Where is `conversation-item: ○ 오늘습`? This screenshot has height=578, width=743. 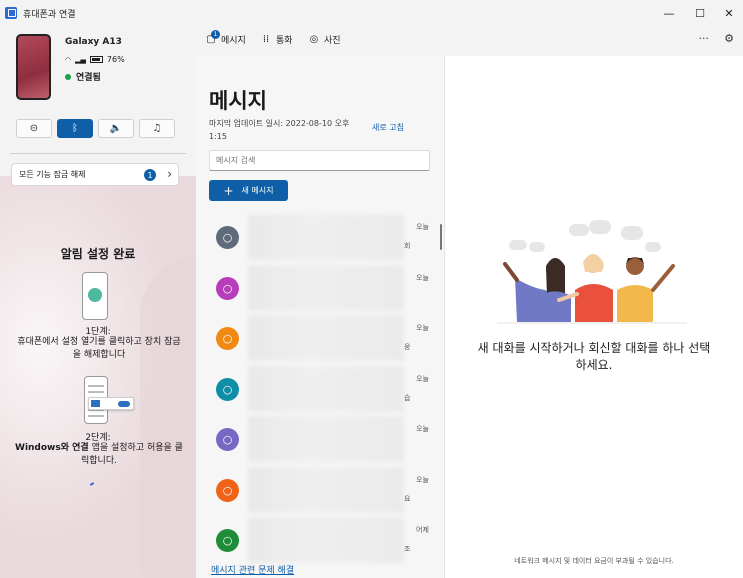
conversation-item: ○ 오늘습 is located at coordinates (320, 389).